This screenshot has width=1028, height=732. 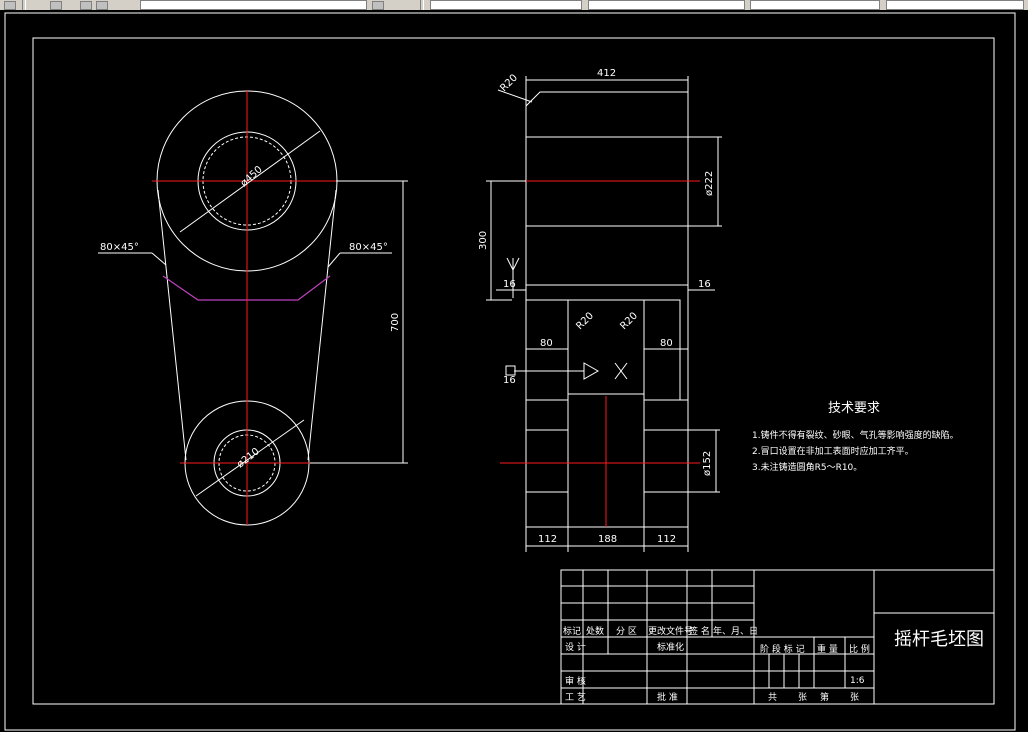 What do you see at coordinates (510, 264) in the screenshot?
I see `section-cut-mark-a` at bounding box center [510, 264].